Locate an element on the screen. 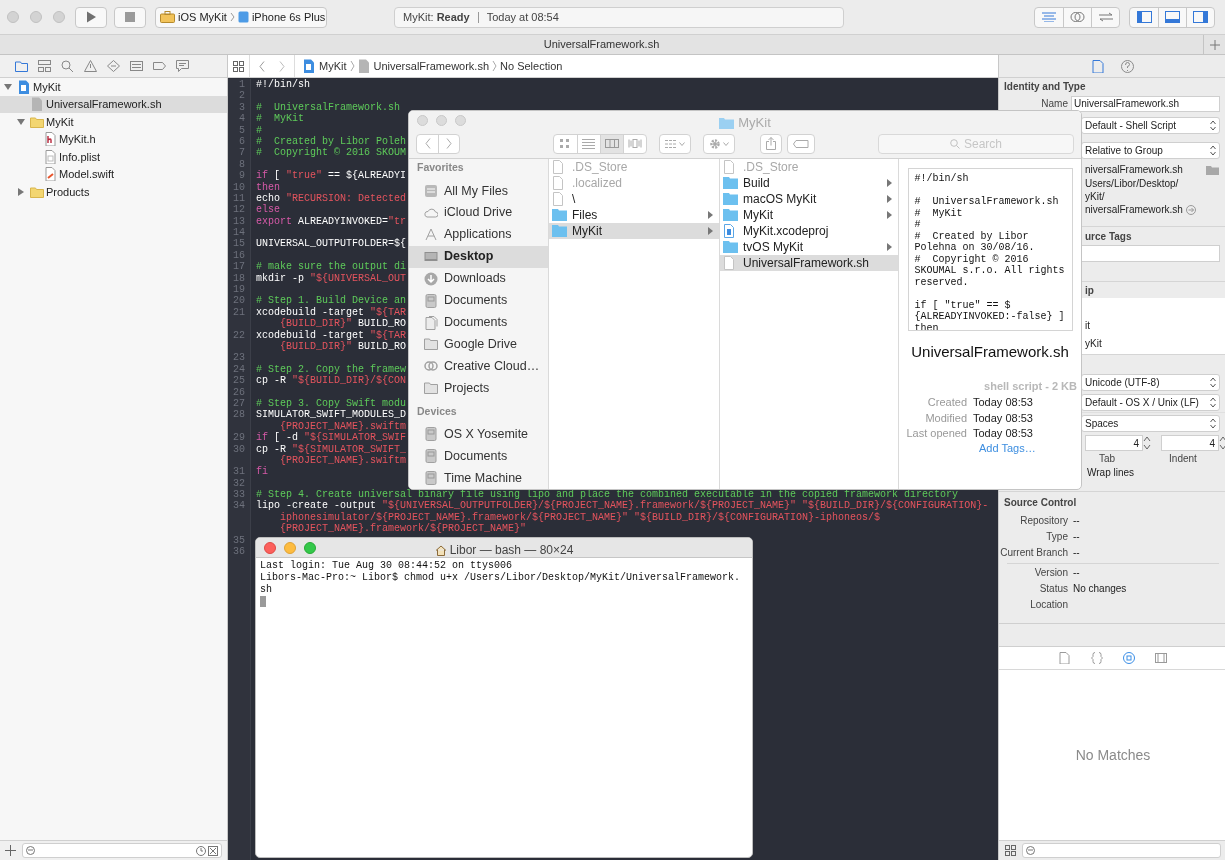  sidebar-item: OS X Yosemite is located at coordinates (478, 434).